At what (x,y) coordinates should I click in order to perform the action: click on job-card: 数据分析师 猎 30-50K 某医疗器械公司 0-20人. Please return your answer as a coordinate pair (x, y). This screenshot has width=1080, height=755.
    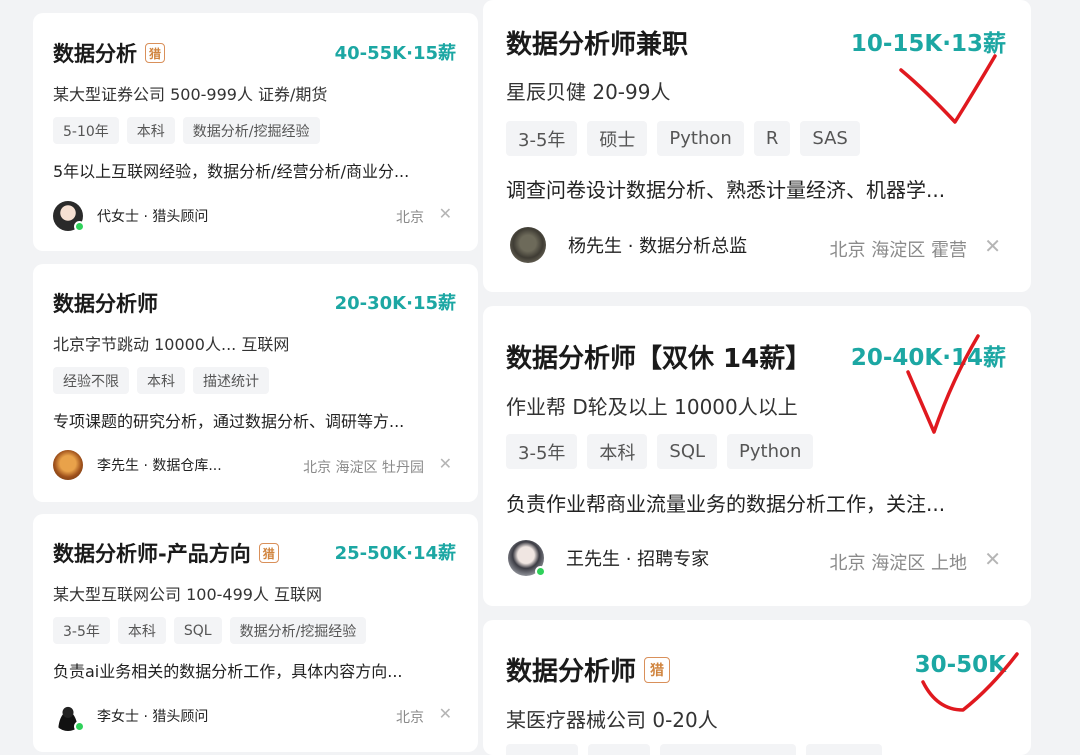
    Looking at the image, I should click on (757, 687).